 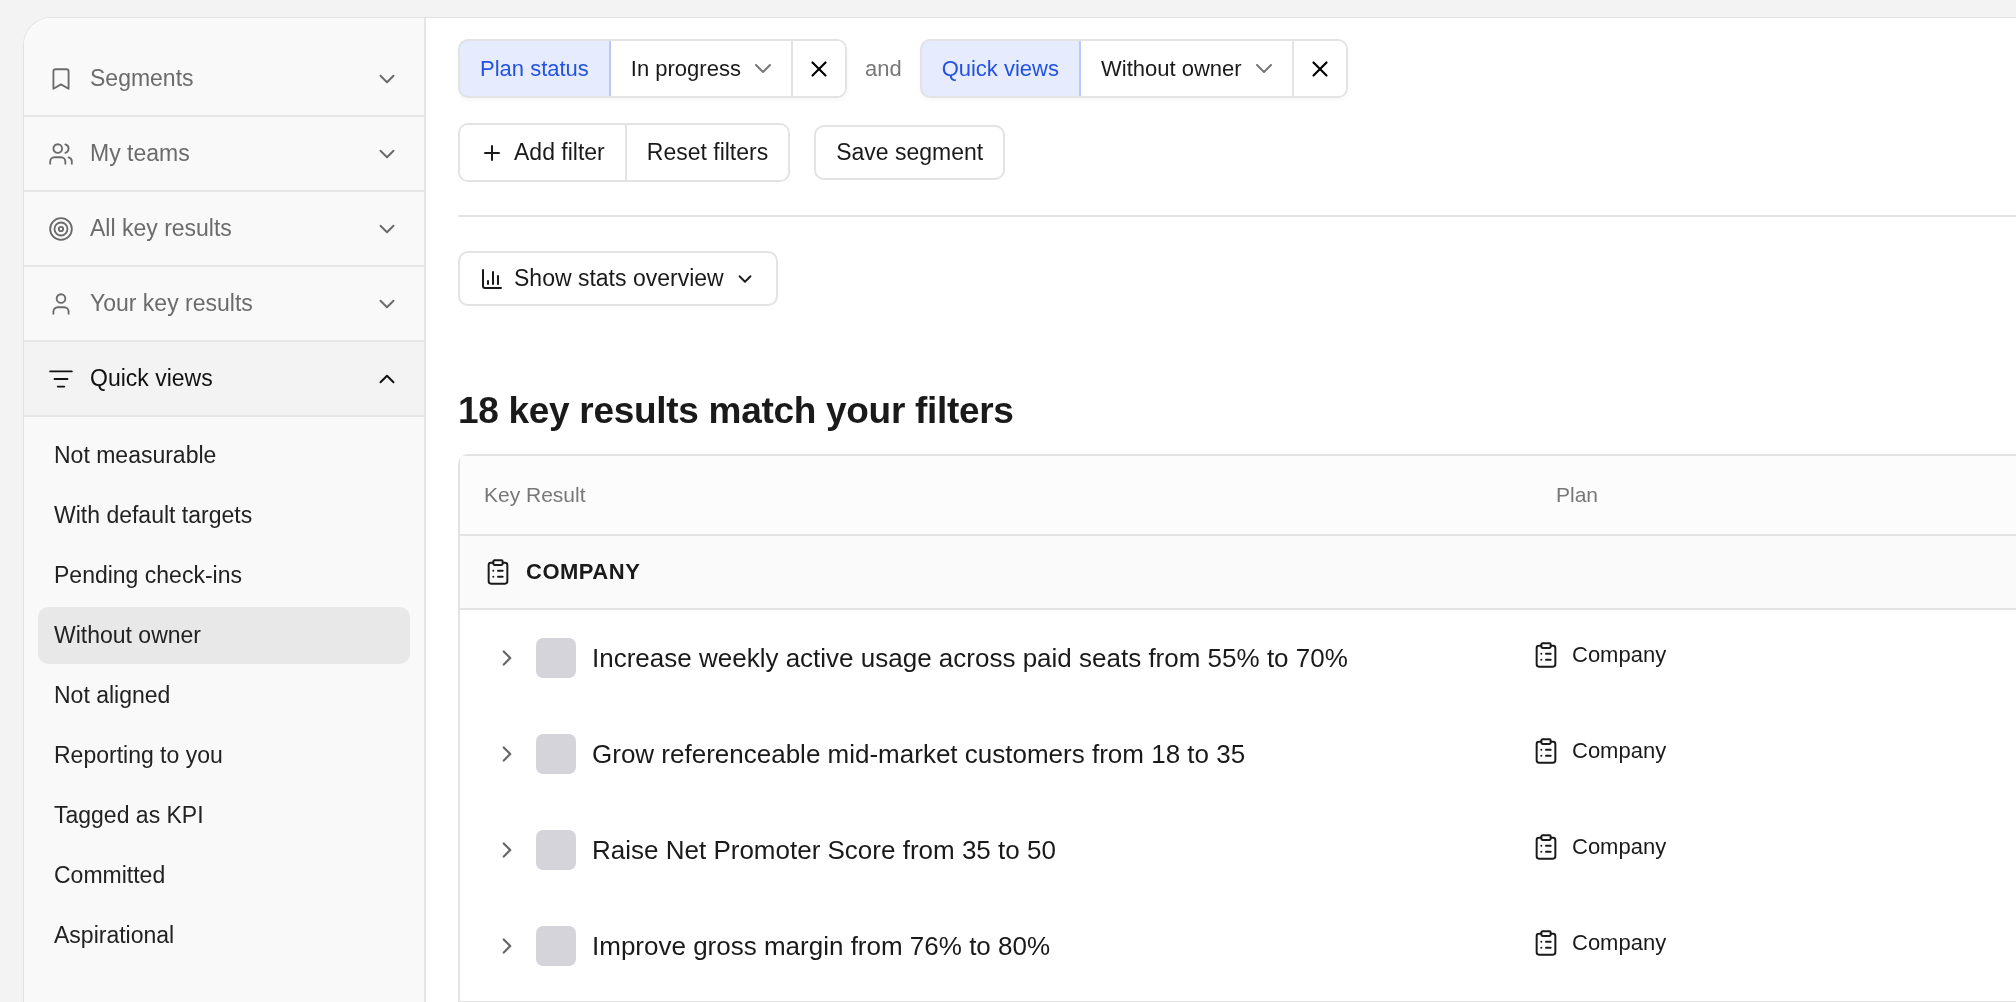 I want to click on target-icon, so click(x=61, y=228).